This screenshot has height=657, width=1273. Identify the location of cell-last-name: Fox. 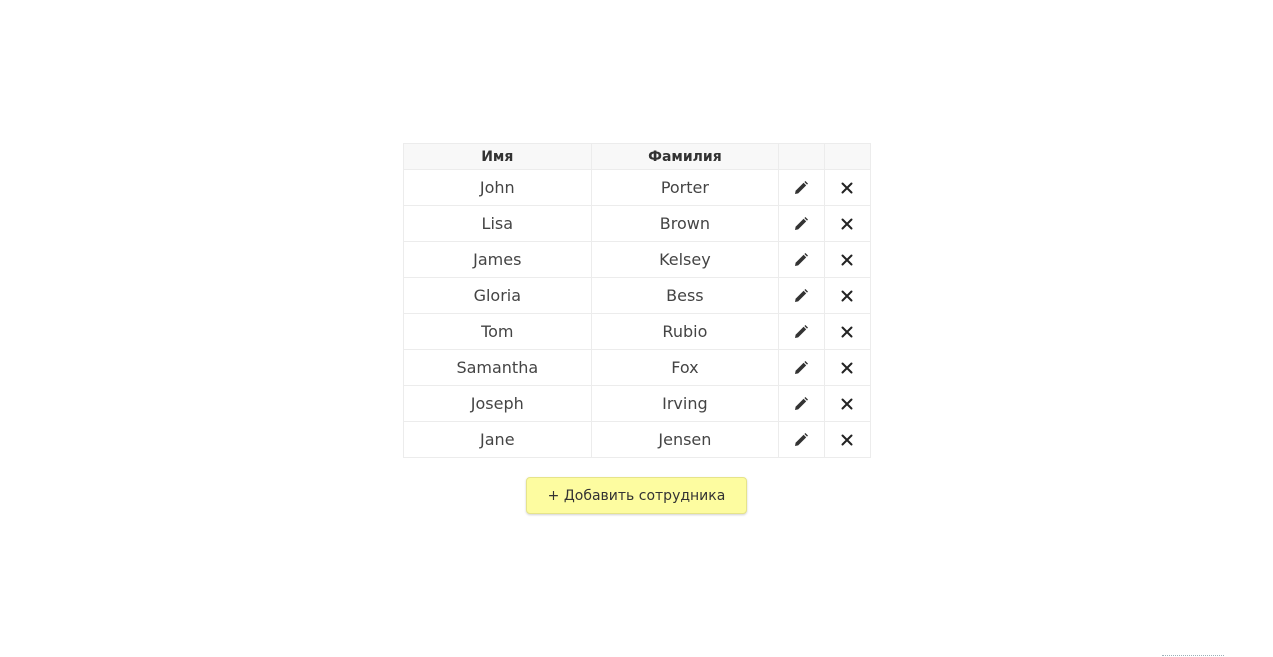
(685, 367).